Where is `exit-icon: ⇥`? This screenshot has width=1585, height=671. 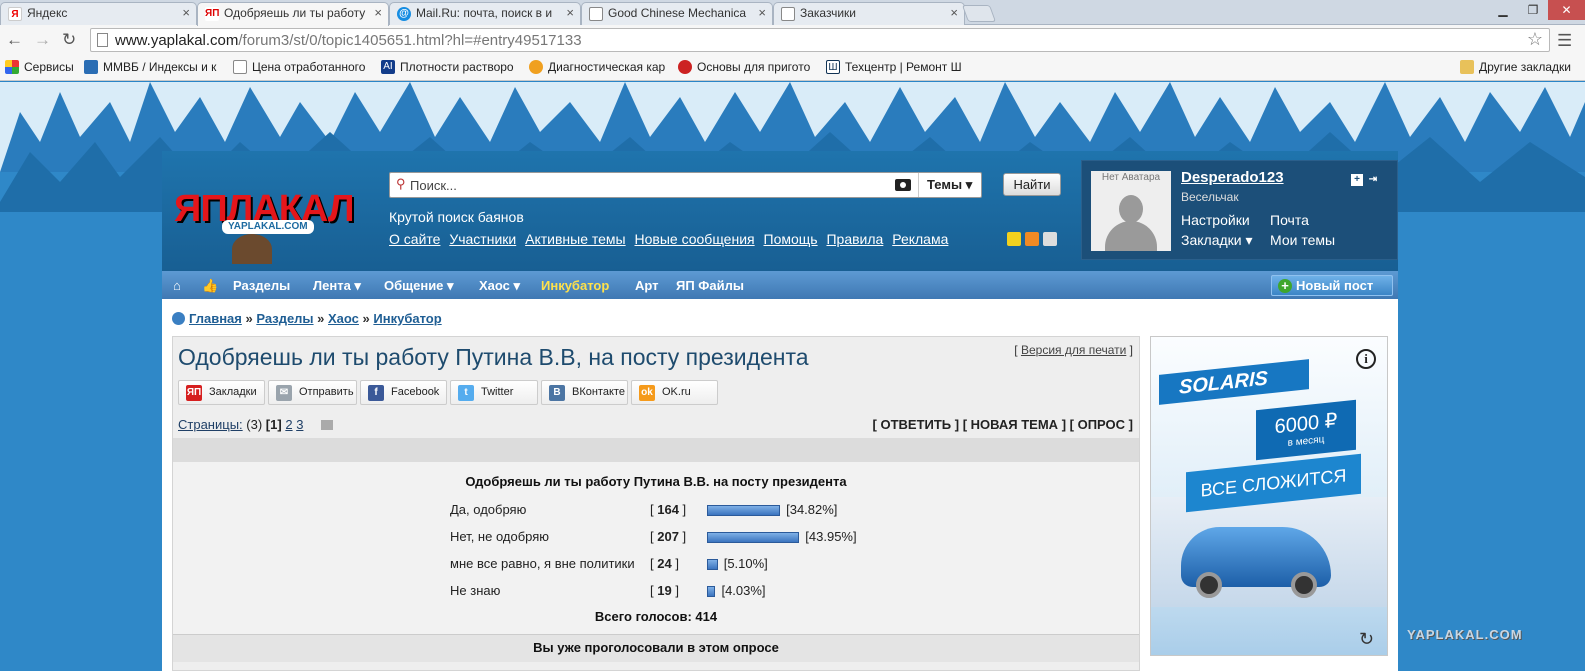
exit-icon: ⇥ is located at coordinates (1373, 181).